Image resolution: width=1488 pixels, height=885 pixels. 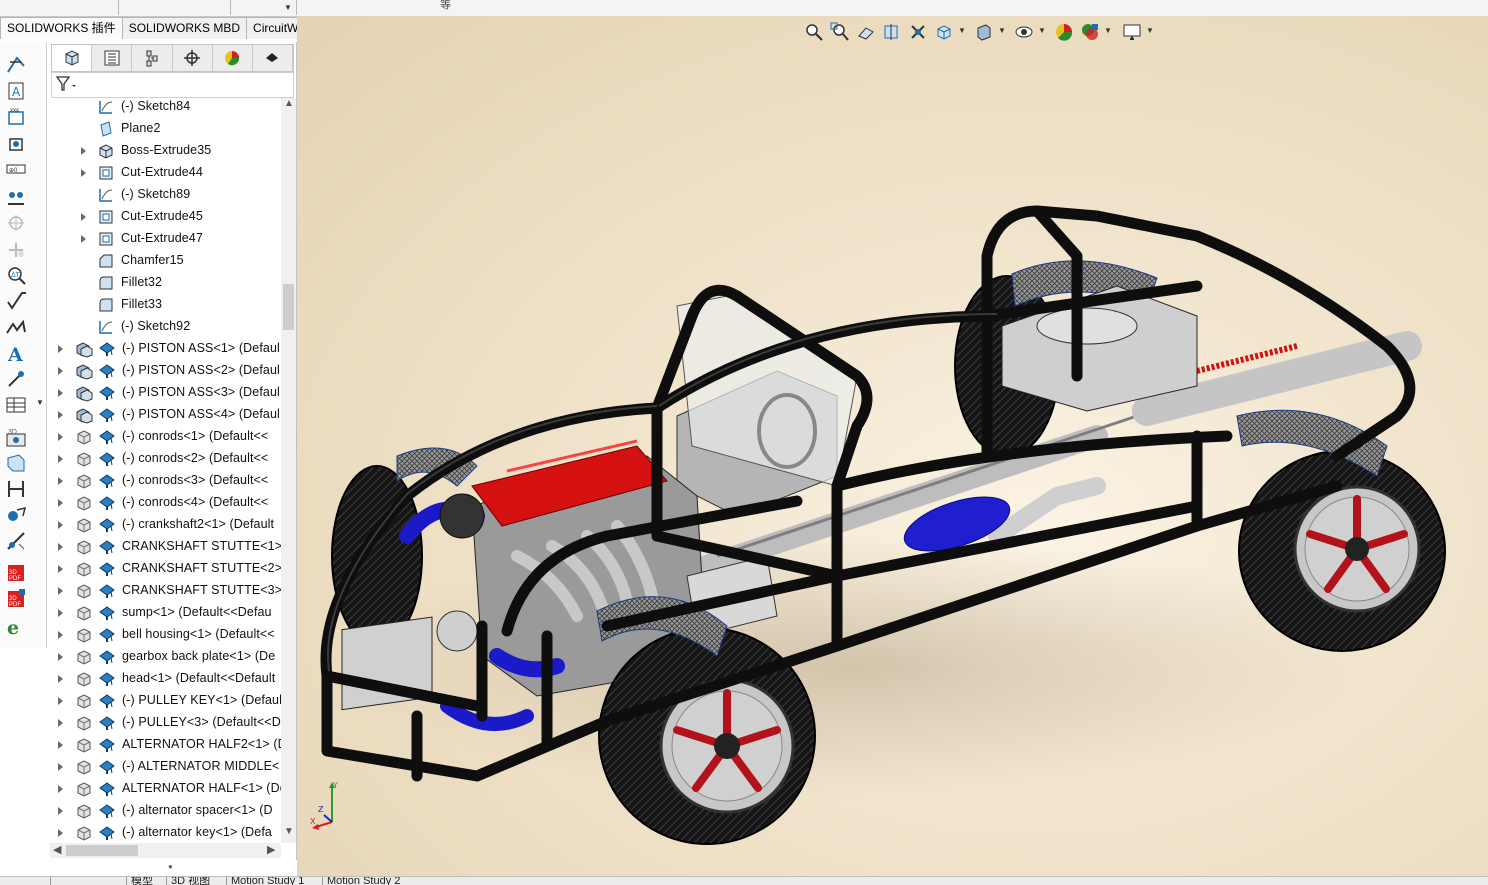 I want to click on edit-appearance-icon, so click(x=1064, y=32).